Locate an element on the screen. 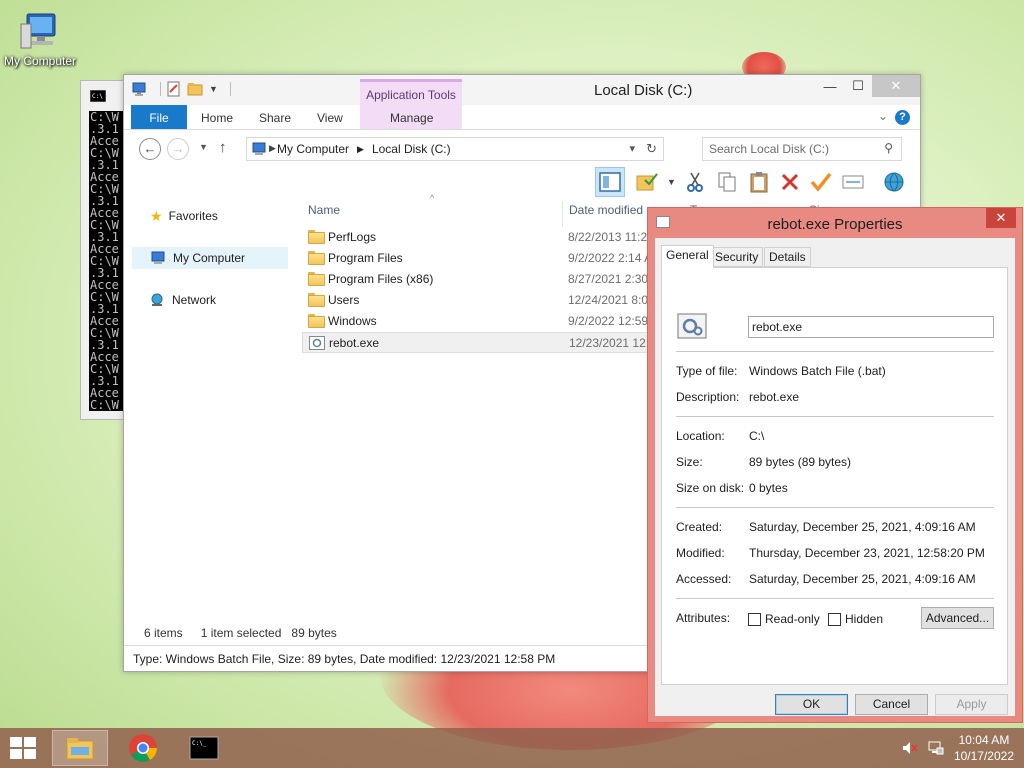 The height and width of the screenshot is (768, 1024). item-count: 6 items is located at coordinates (163, 633).